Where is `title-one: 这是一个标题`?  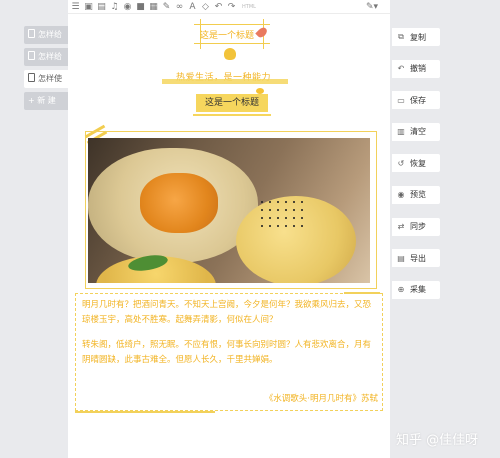 title-one: 这是一个标题 is located at coordinates (227, 34).